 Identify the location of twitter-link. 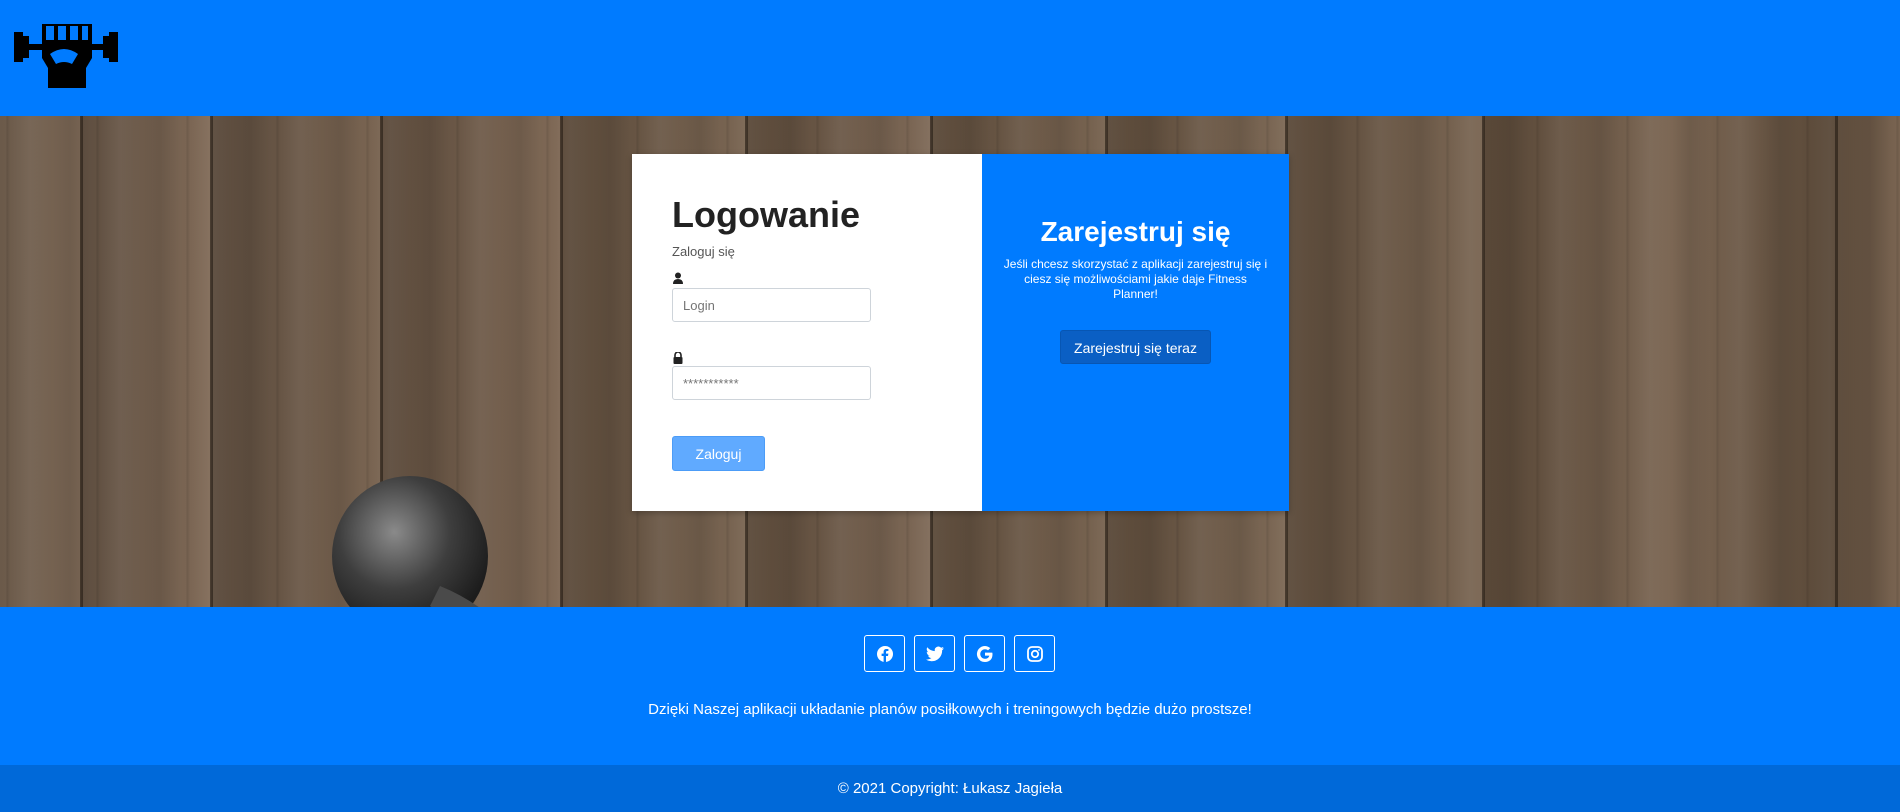
(934, 653).